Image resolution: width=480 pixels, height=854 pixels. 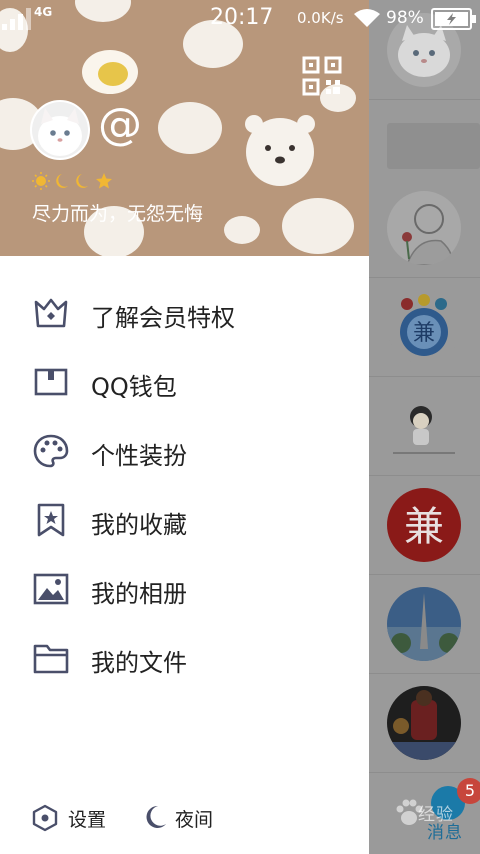 What do you see at coordinates (45, 820) in the screenshot?
I see `settings-icon` at bounding box center [45, 820].